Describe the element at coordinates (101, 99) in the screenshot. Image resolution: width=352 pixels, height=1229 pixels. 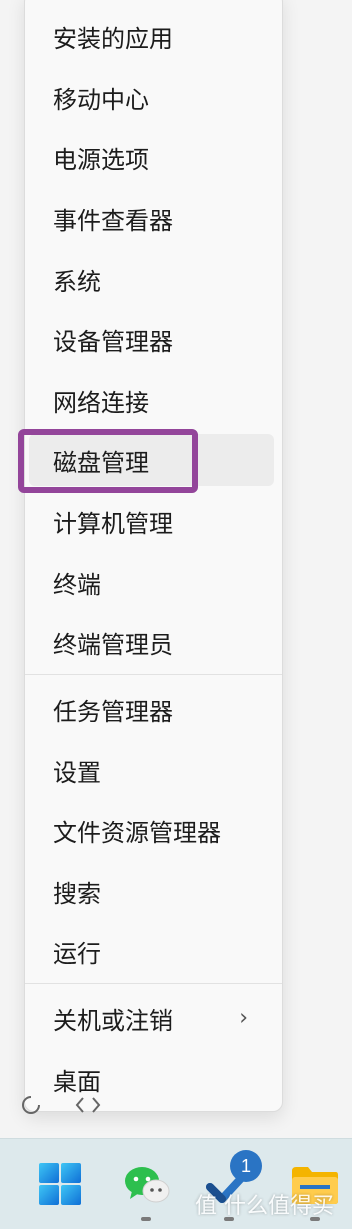
I see `menu-item-label: 移动中心` at that location.